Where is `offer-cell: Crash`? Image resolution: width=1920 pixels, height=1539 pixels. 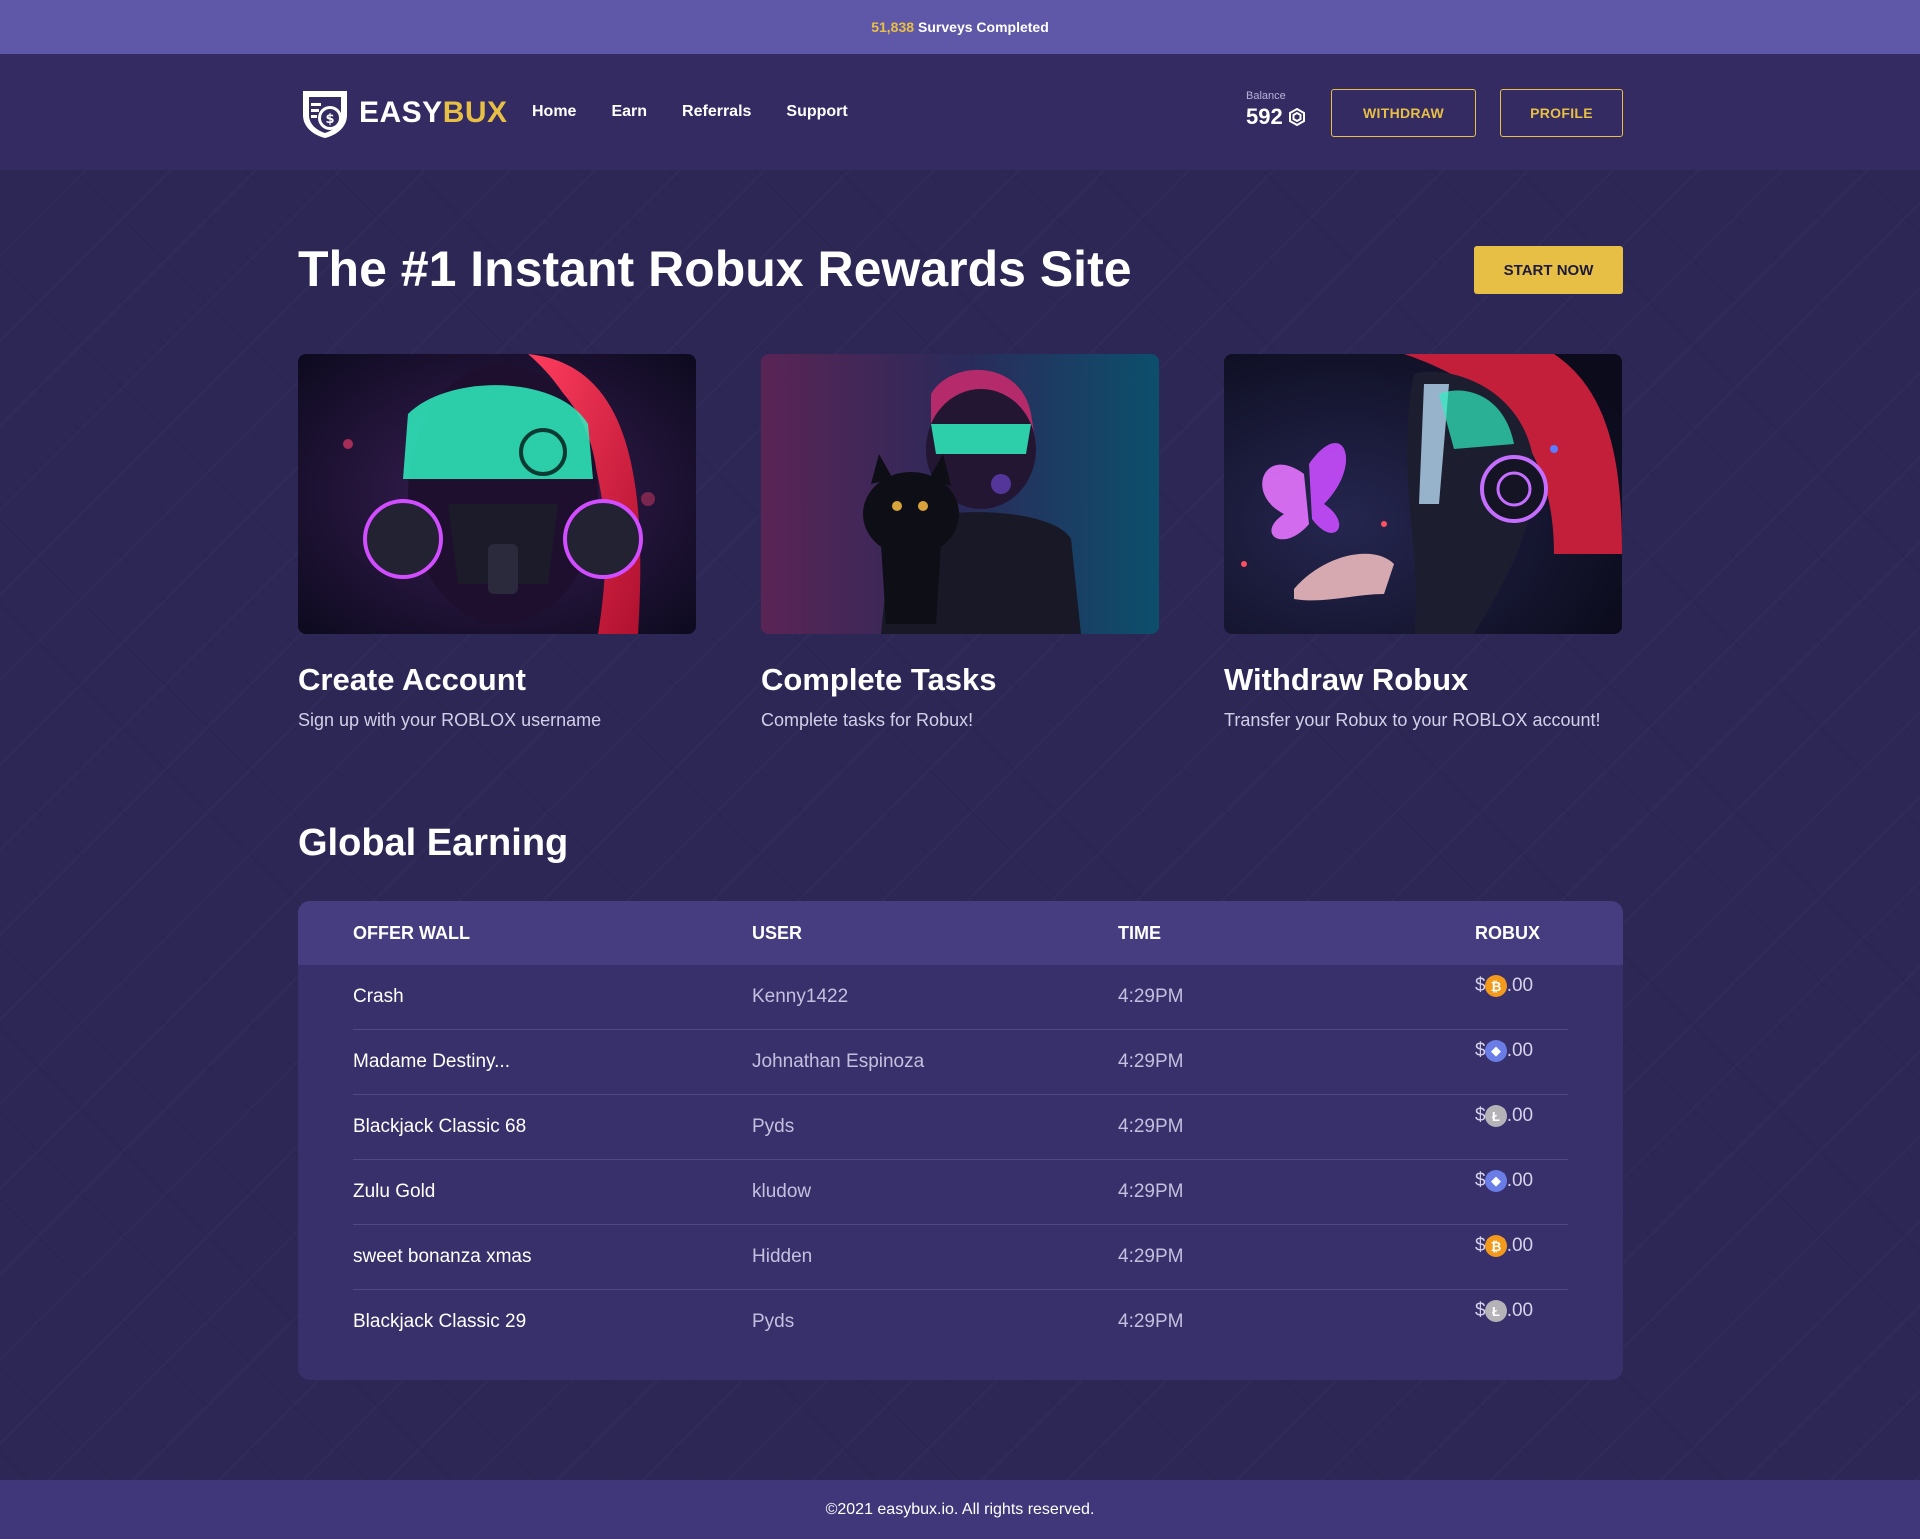 offer-cell: Crash is located at coordinates (378, 996).